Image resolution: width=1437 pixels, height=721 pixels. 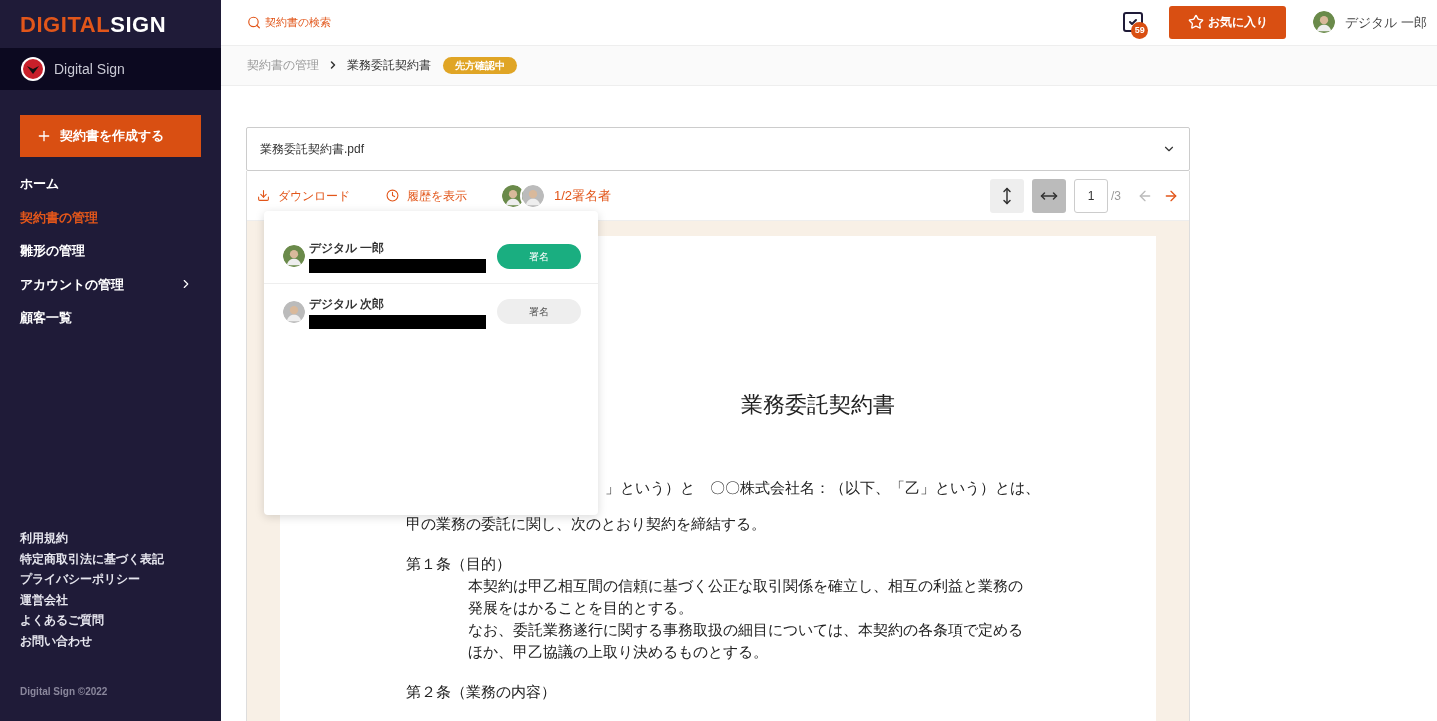 What do you see at coordinates (1140, 31) in the screenshot?
I see `task-count-badge: 59` at bounding box center [1140, 31].